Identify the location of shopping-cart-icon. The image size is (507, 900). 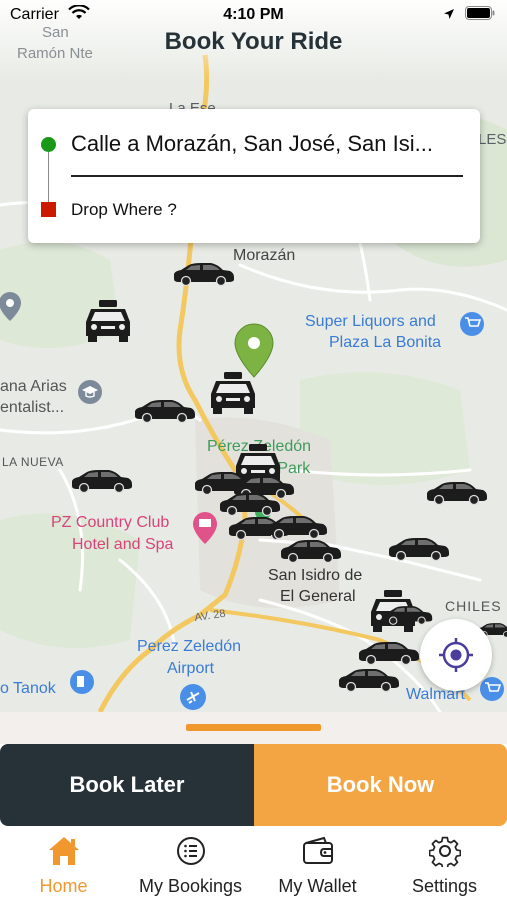
(472, 324).